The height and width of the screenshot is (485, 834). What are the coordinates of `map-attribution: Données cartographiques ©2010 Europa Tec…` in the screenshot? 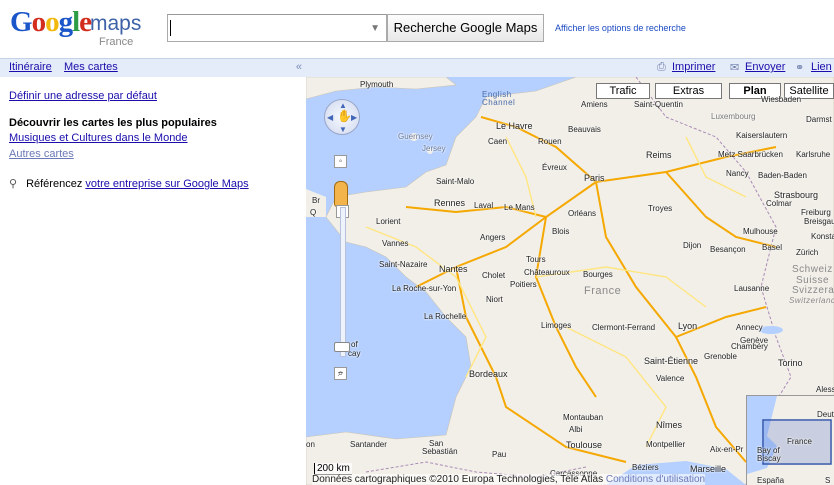 It's located at (509, 479).